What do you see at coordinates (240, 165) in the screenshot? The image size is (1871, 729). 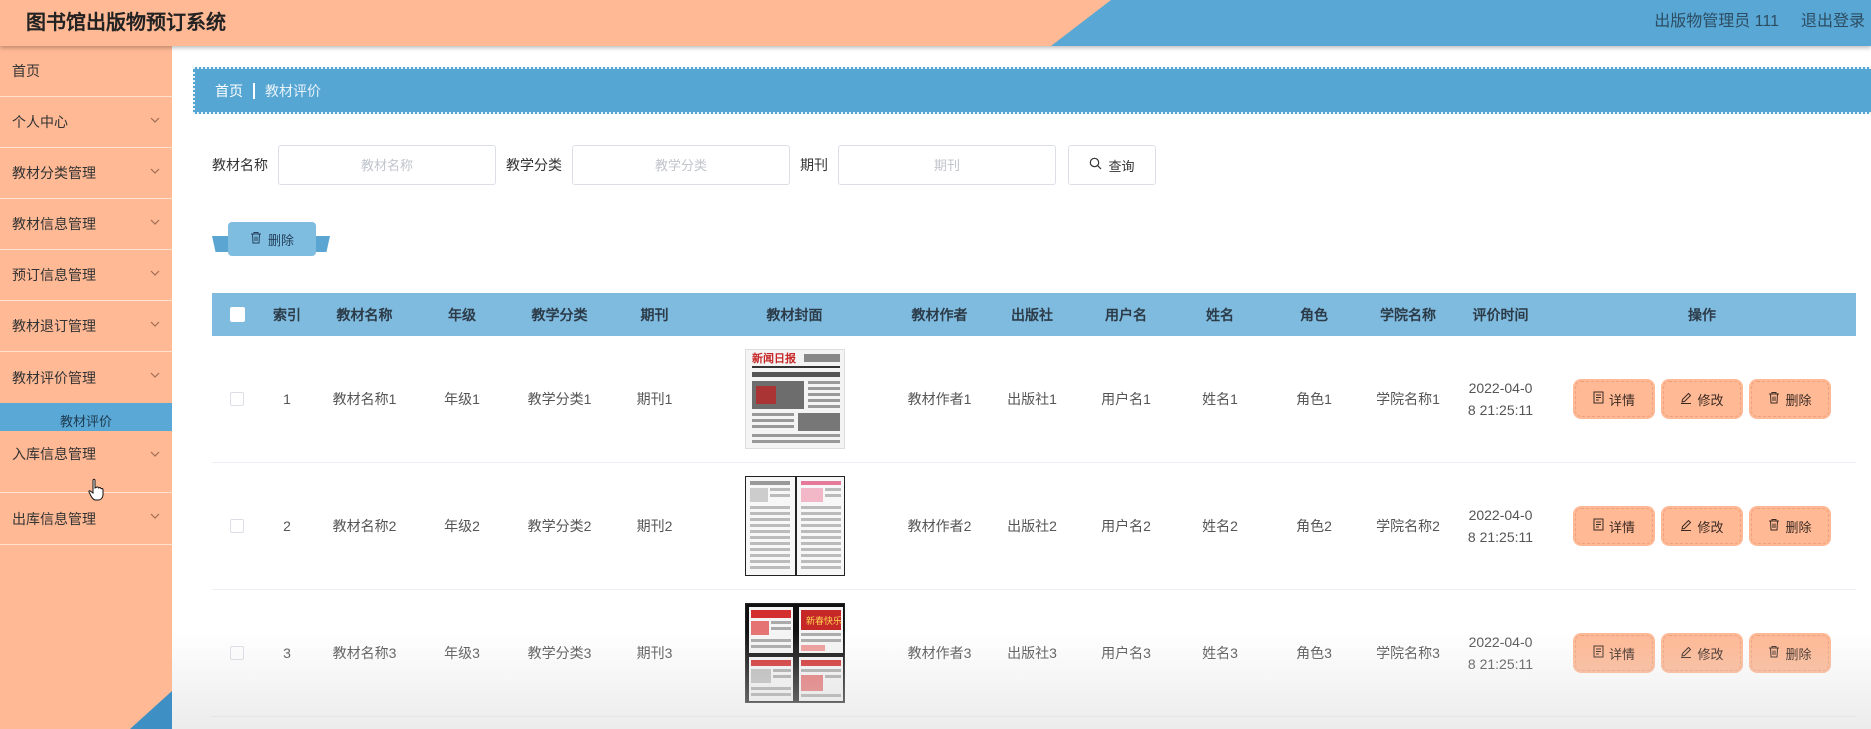 I see `name-filter-label: 教材名称` at bounding box center [240, 165].